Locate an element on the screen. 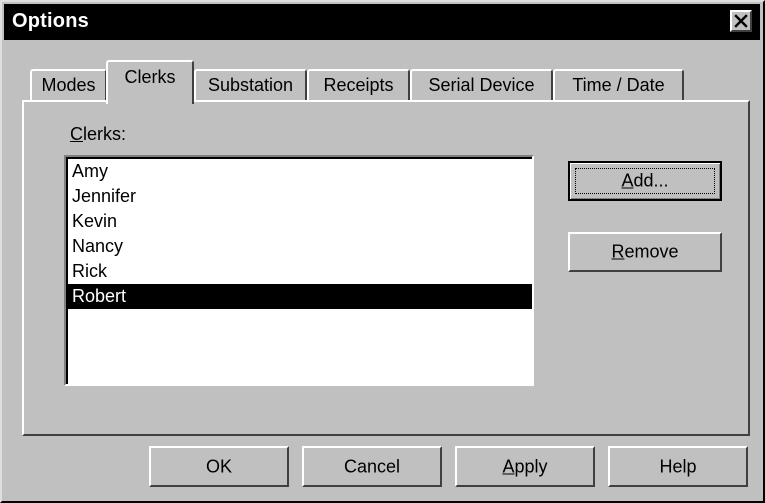 The image size is (765, 503). tab-modes-label: Modes is located at coordinates (68, 85).